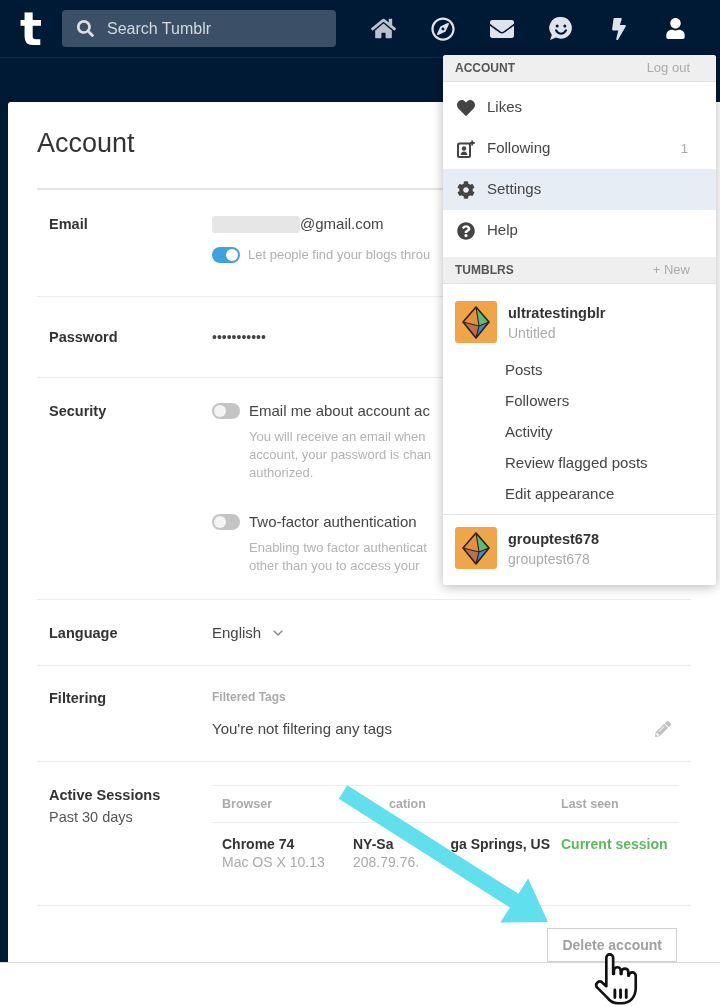 The image size is (720, 1007). I want to click on person-card-icon, so click(466, 148).